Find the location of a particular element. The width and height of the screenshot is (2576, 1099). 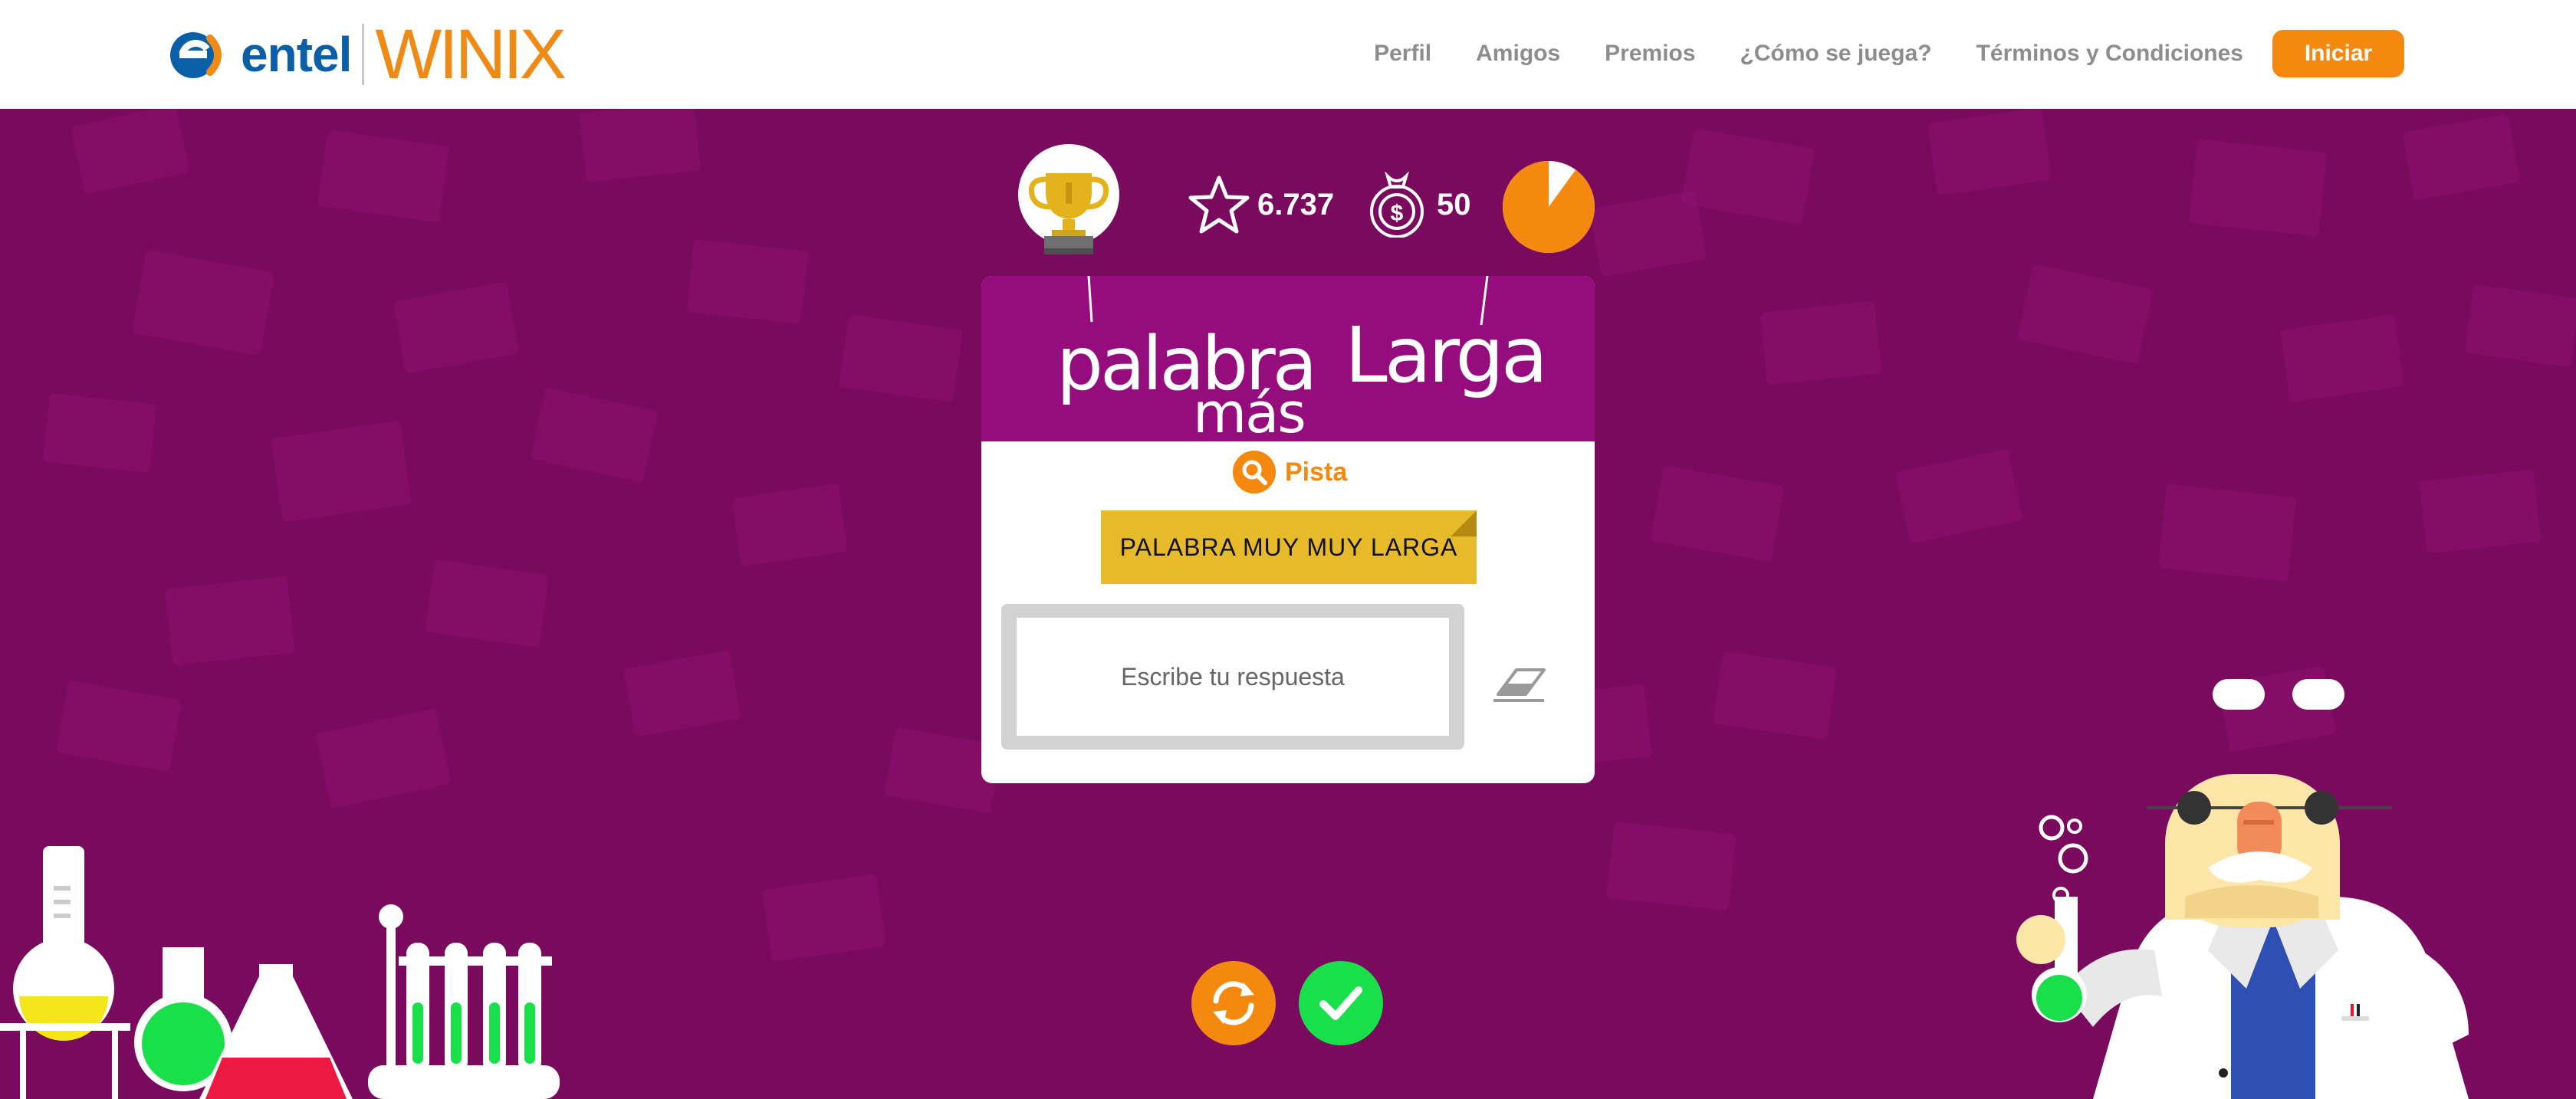

nav-perfil: Perfil is located at coordinates (1402, 54).